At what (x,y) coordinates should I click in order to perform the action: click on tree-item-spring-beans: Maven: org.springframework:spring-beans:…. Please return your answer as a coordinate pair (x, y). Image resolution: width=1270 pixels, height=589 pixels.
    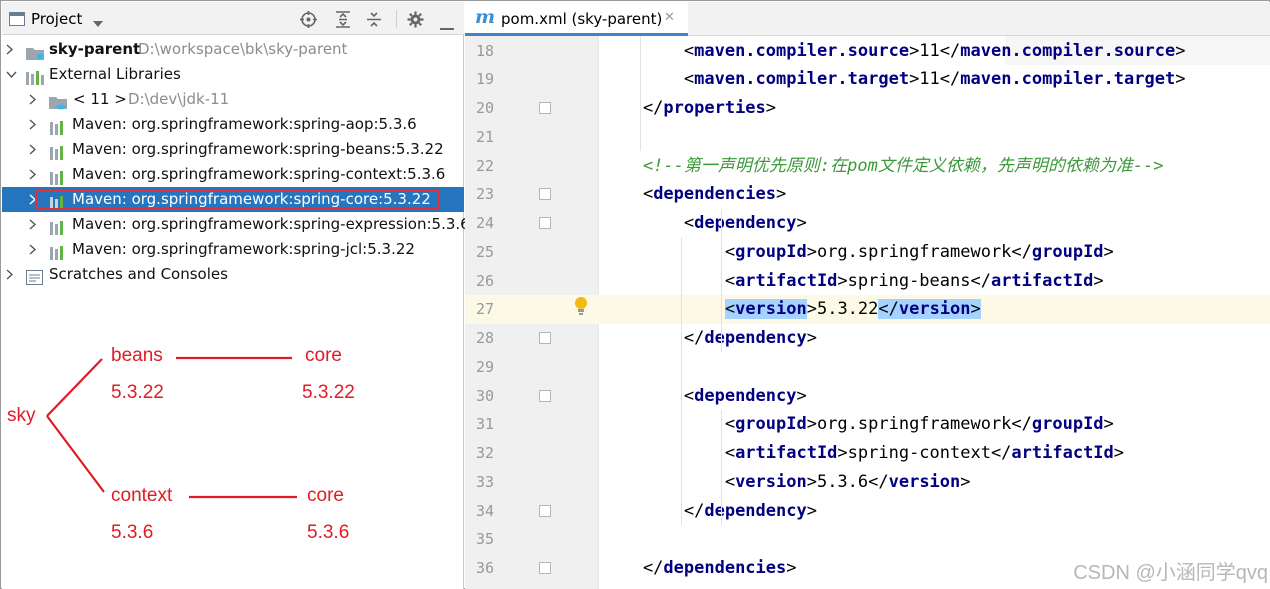
    Looking at the image, I should click on (233, 149).